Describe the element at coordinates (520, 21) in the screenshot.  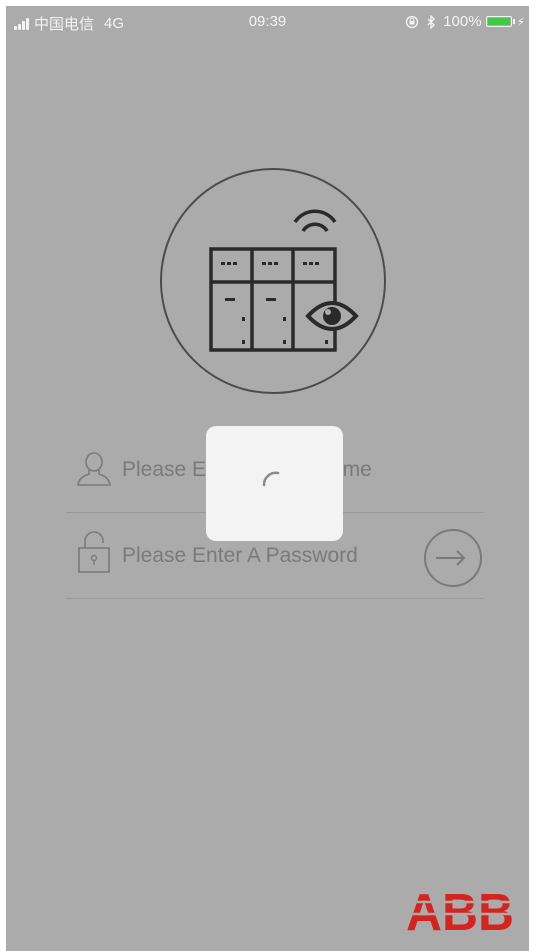
I see `charging-icon: ⚡` at that location.